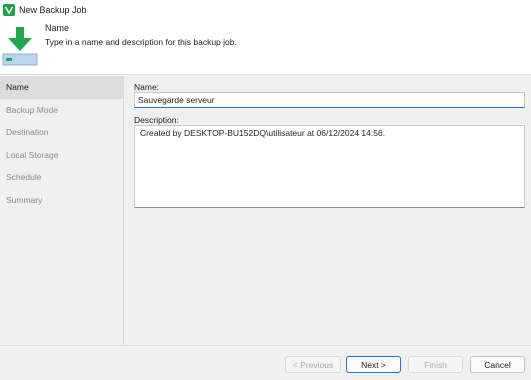  What do you see at coordinates (265, 362) in the screenshot?
I see `wizard-footer: < Previous Next > Finish Cancel` at bounding box center [265, 362].